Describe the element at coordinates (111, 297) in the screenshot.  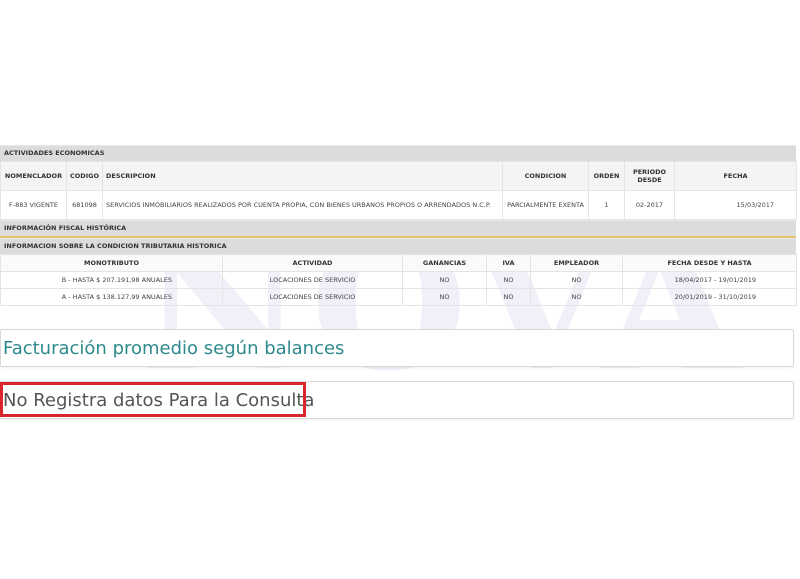
I see `cell-monotributo: A - HASTA $ 138.127,99 ANUALES` at that location.